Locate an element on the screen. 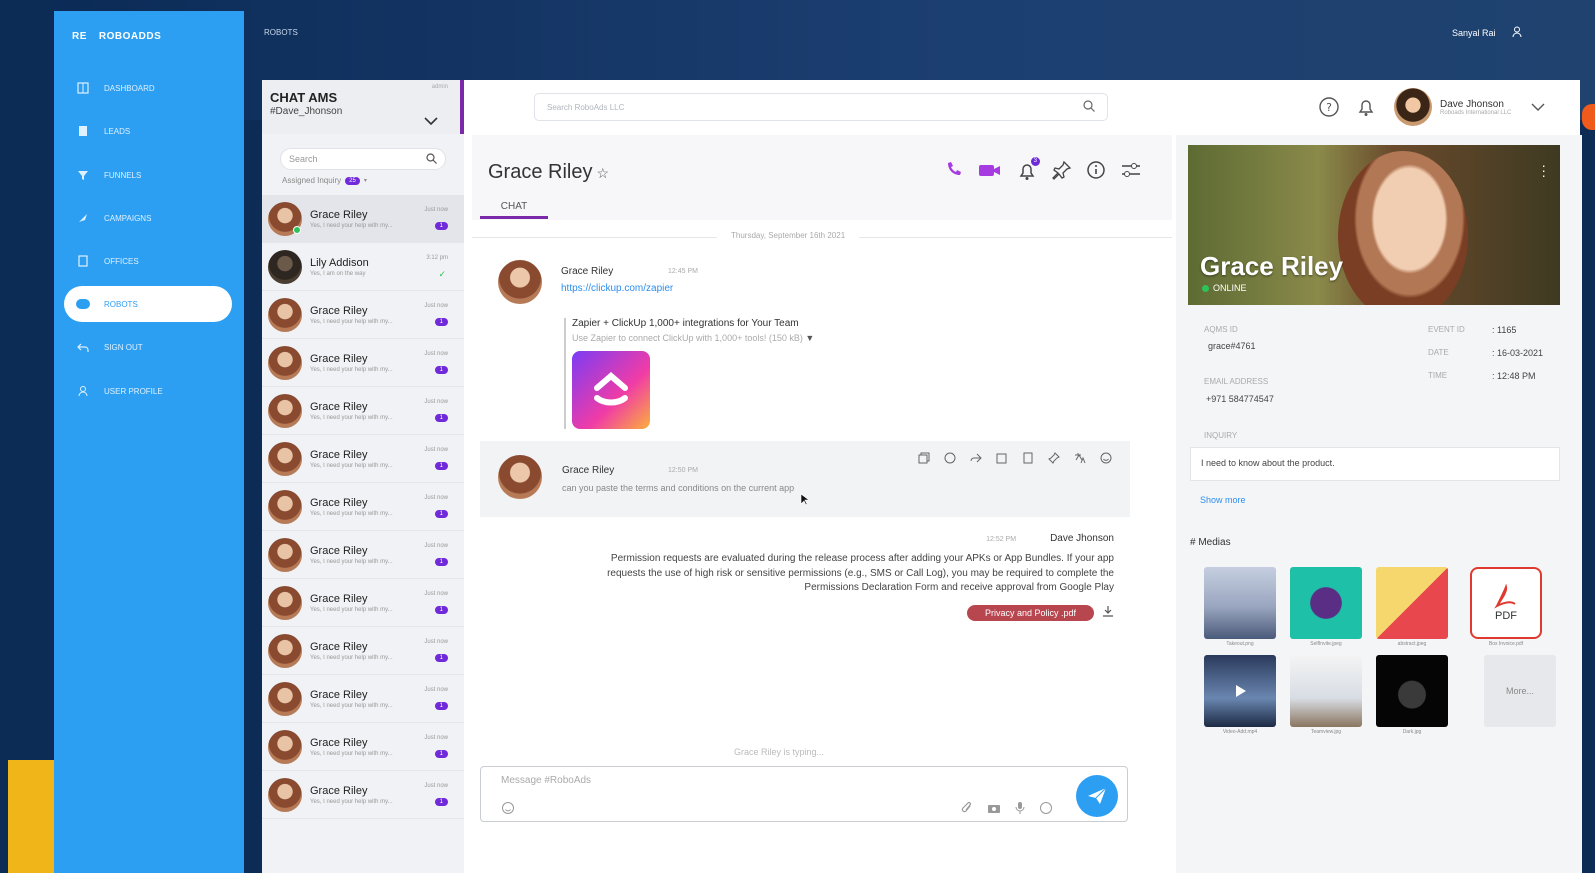 This screenshot has height=873, width=1595. bookmark-icon is located at coordinates (1028, 460).